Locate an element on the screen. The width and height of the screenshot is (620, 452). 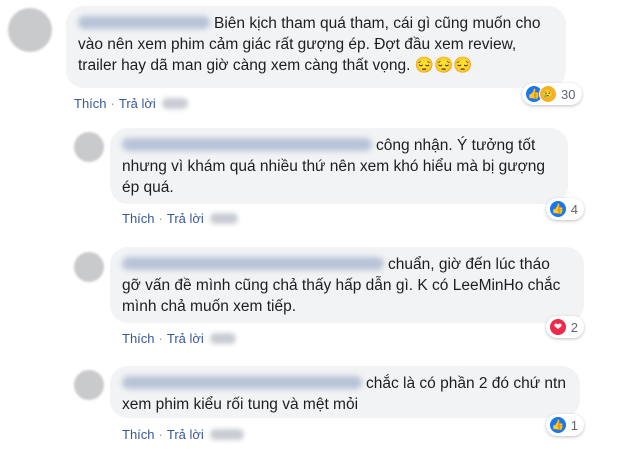
reaction-summary: 👍 1 is located at coordinates (565, 425).